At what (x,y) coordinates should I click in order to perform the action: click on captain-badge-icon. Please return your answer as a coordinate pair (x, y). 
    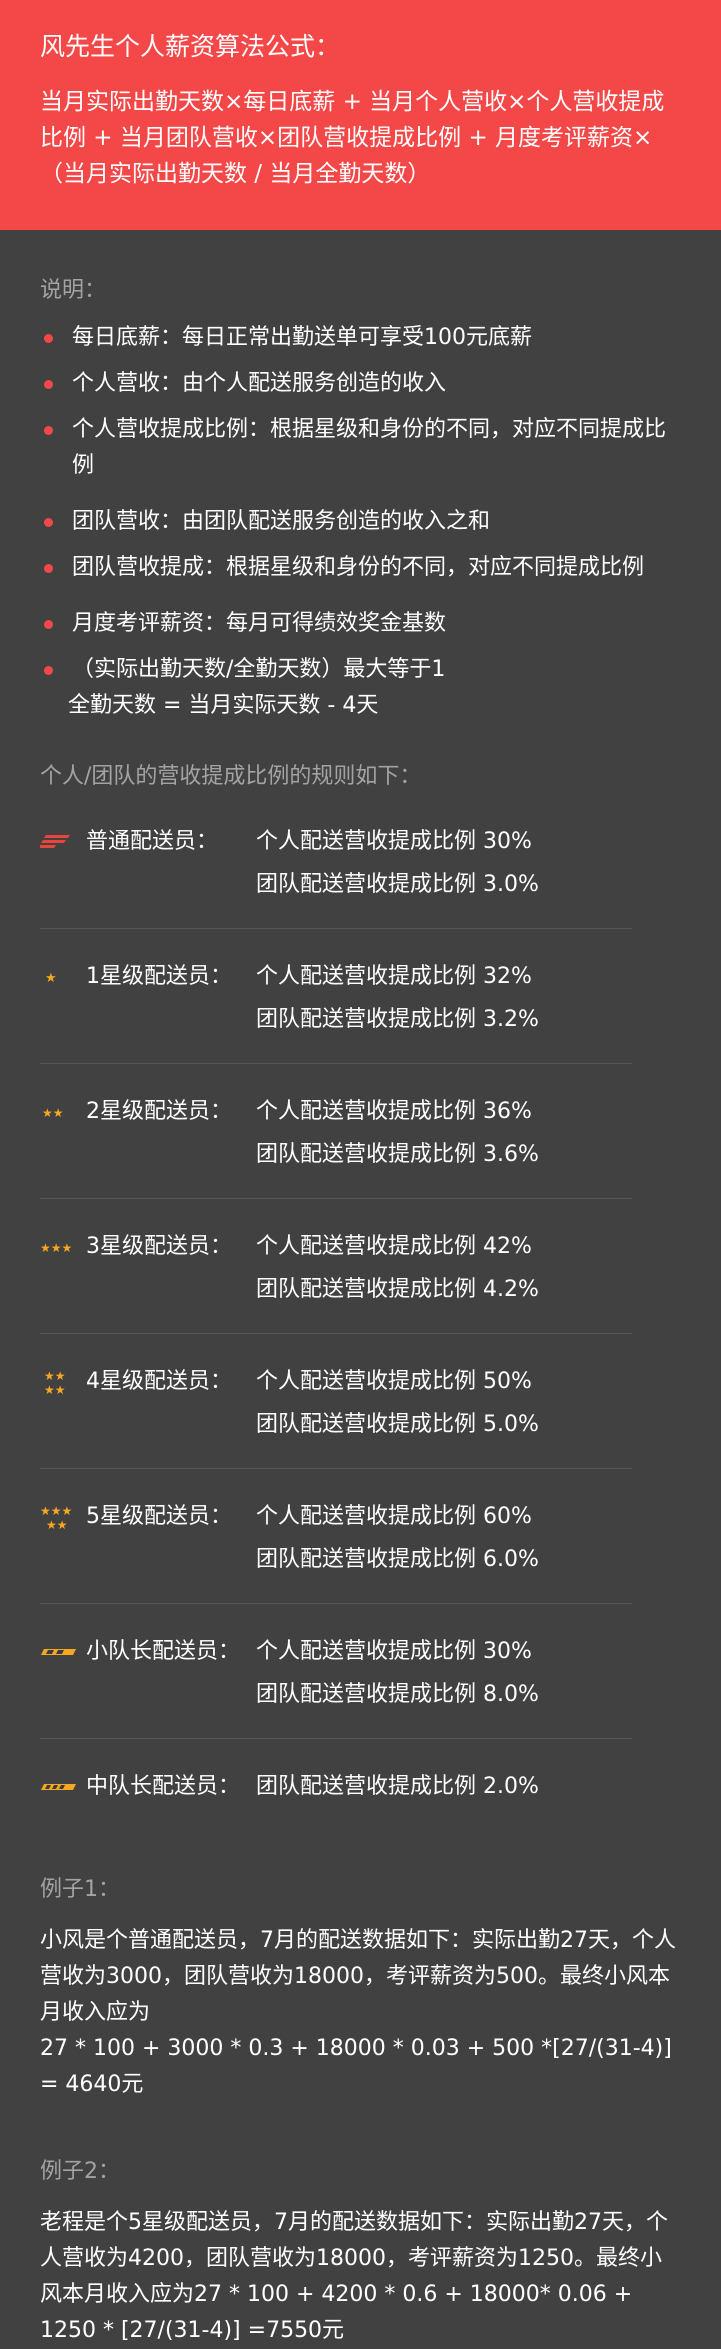
    Looking at the image, I should click on (63, 1787).